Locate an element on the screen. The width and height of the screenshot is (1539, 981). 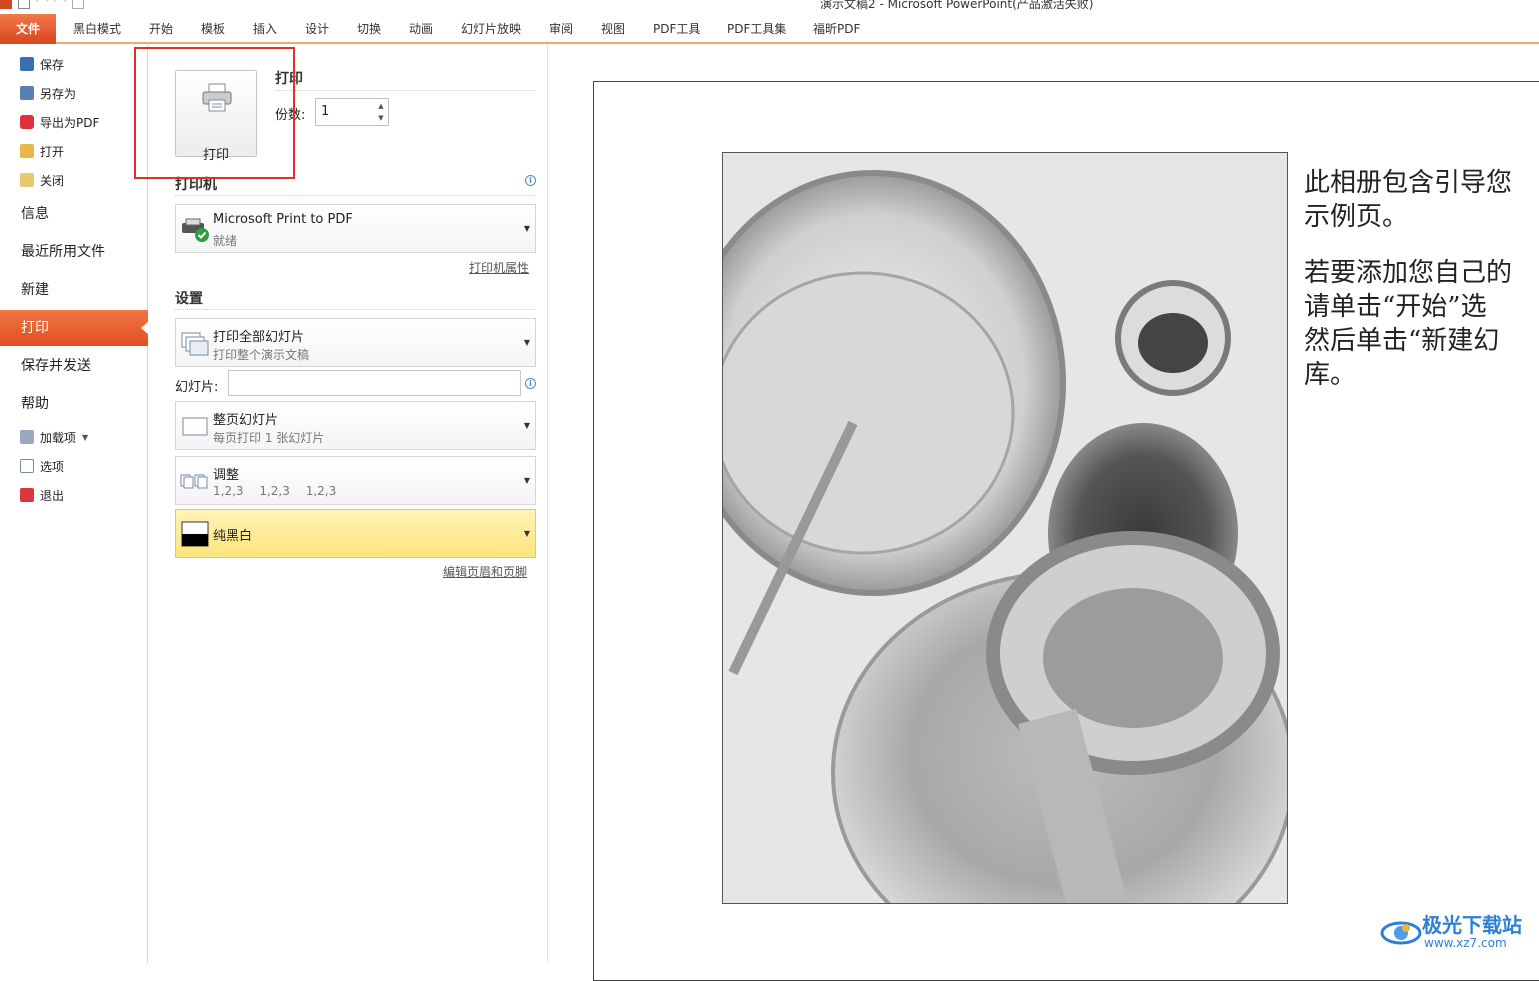
exit-icon is located at coordinates (27, 495).